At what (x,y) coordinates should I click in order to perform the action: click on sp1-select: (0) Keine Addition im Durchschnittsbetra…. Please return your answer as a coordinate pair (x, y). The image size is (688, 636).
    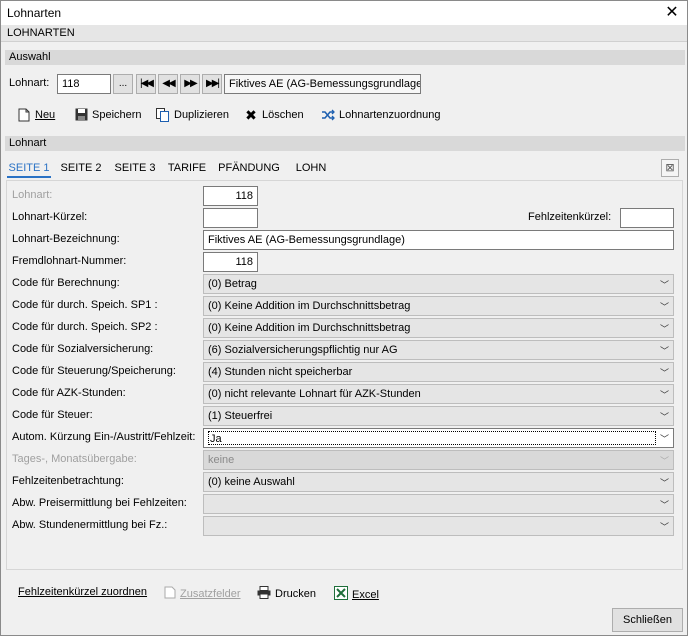
    Looking at the image, I should click on (438, 306).